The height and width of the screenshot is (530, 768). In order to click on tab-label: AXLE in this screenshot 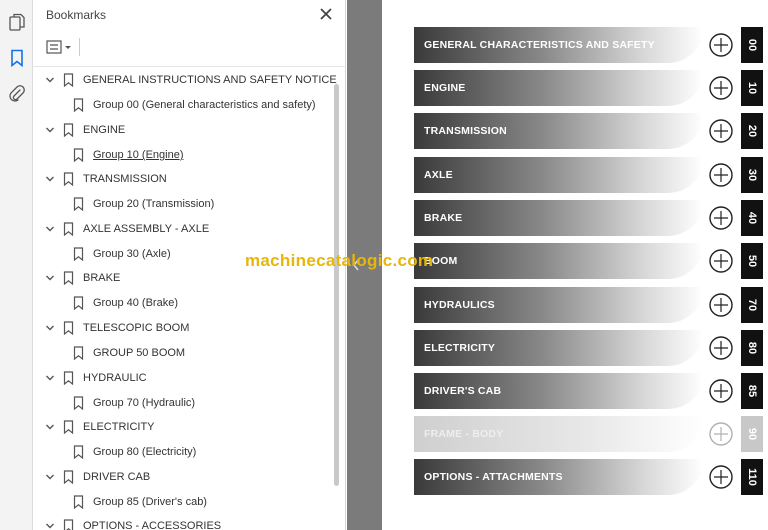, I will do `click(438, 175)`.